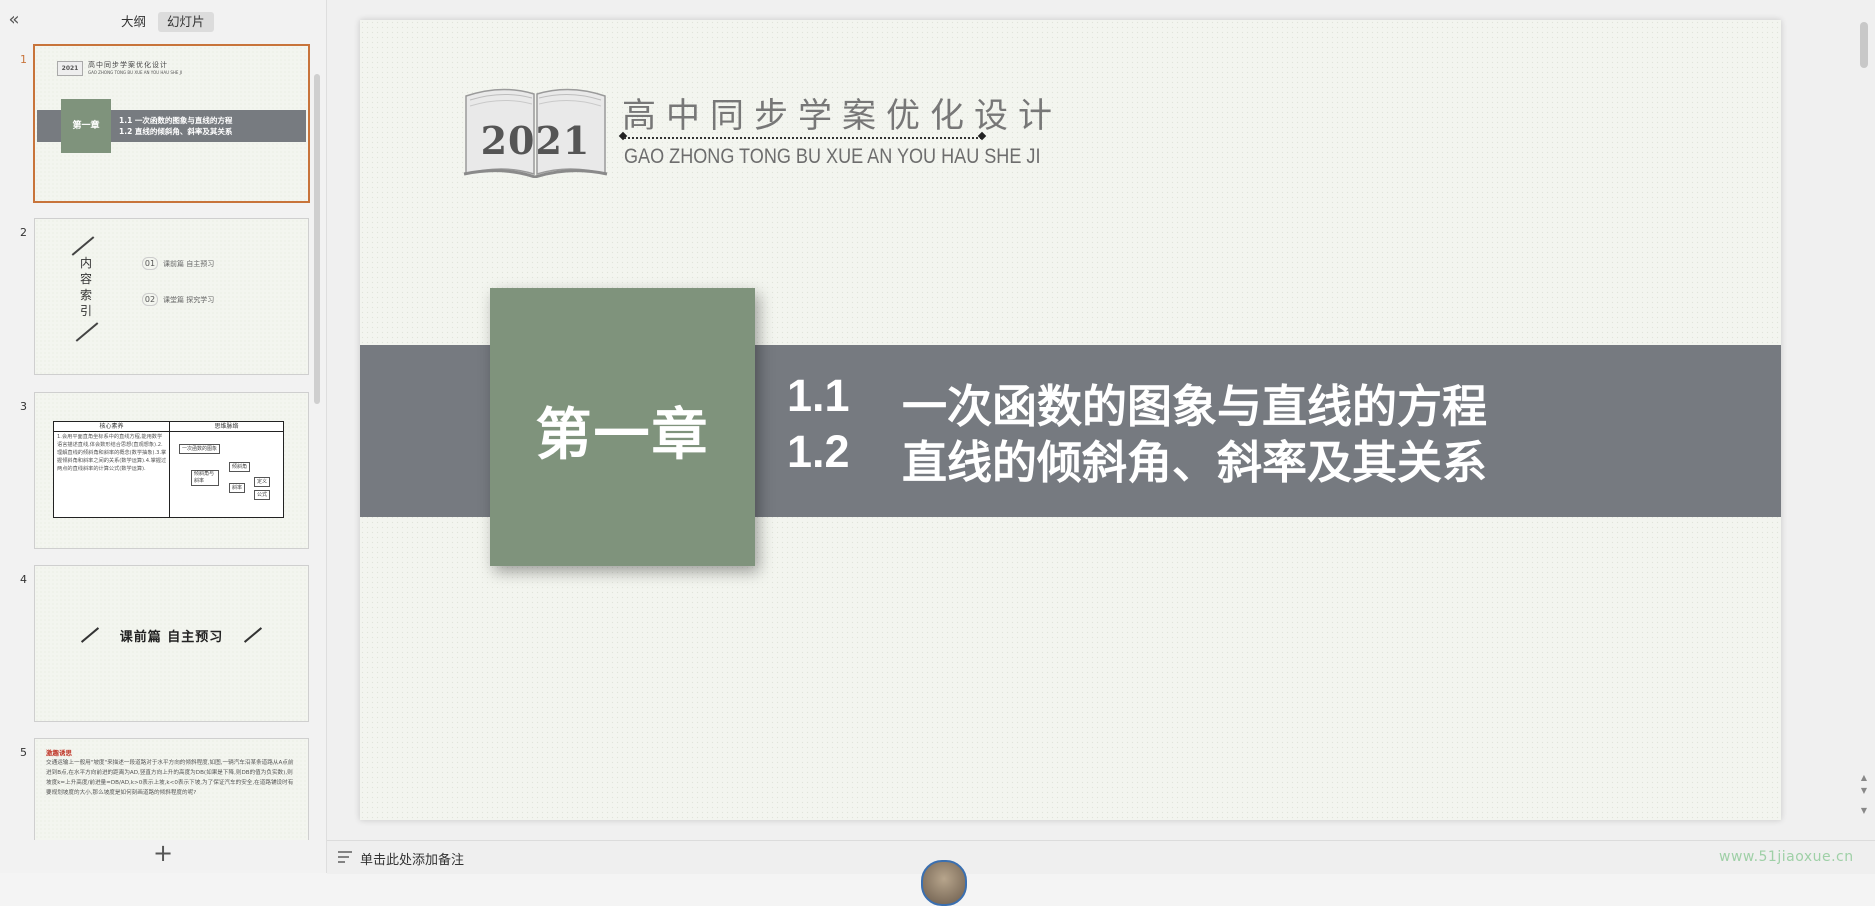  What do you see at coordinates (23, 232) in the screenshot?
I see `slide-number: 2` at bounding box center [23, 232].